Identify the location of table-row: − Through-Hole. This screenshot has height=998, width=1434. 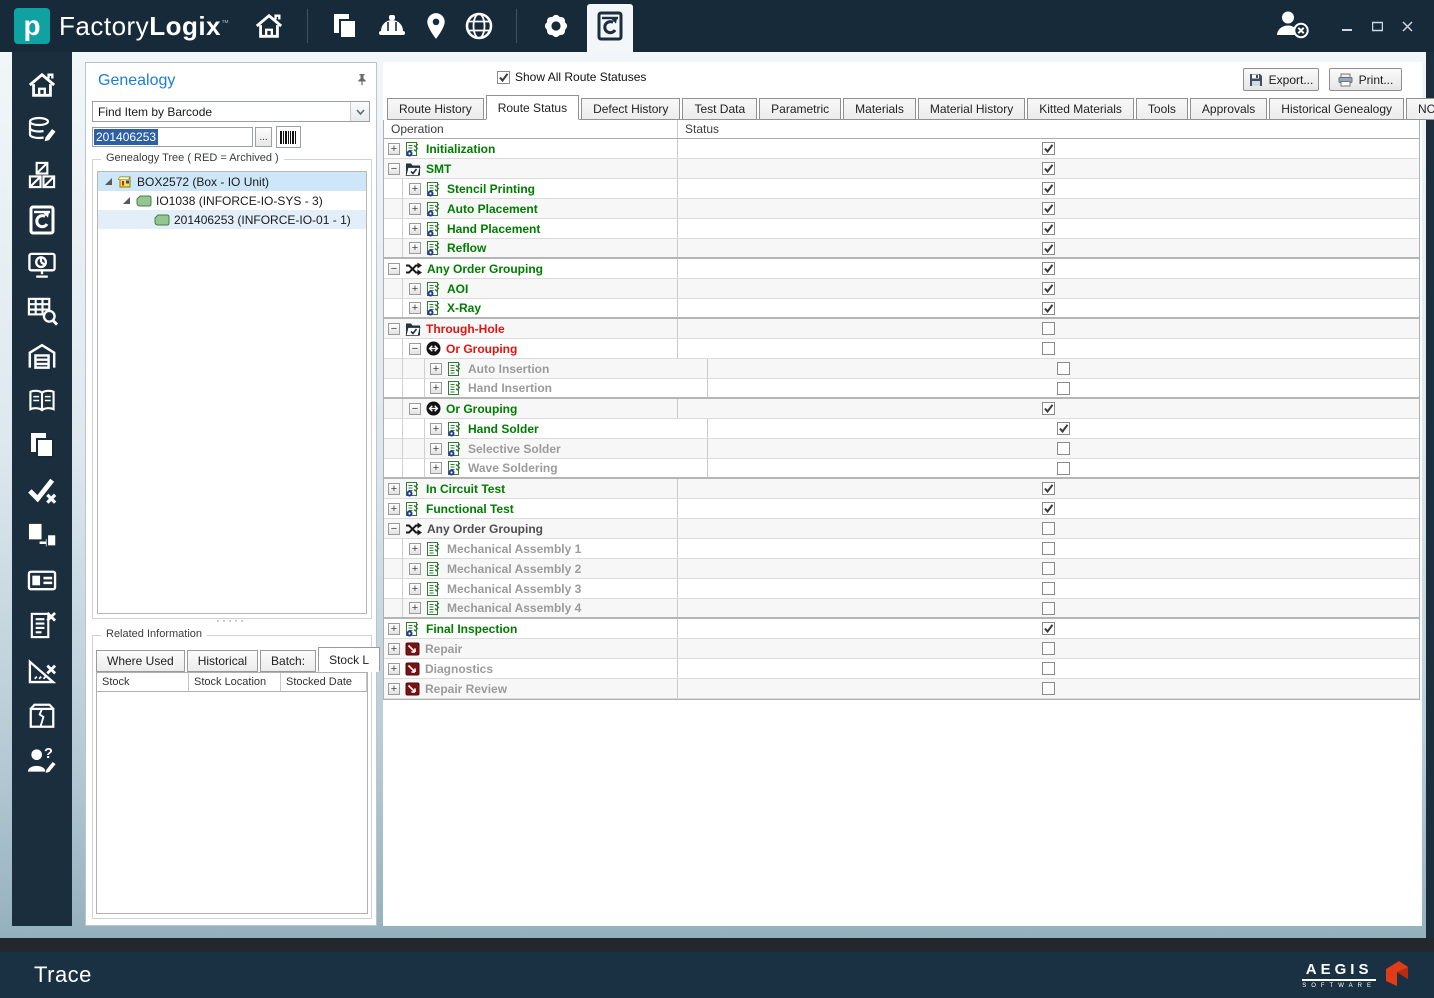
(901, 329).